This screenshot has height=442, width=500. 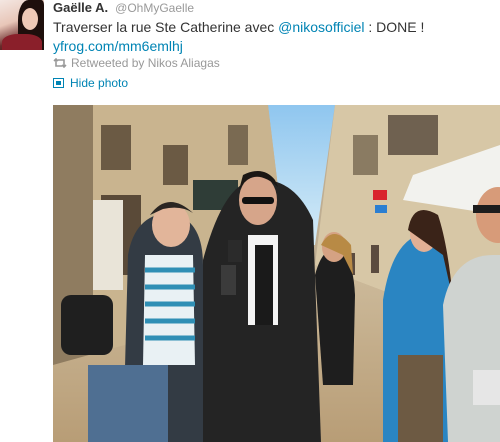 I want to click on retweet-info: Retweeted by Nikos Aliagas, so click(x=136, y=63).